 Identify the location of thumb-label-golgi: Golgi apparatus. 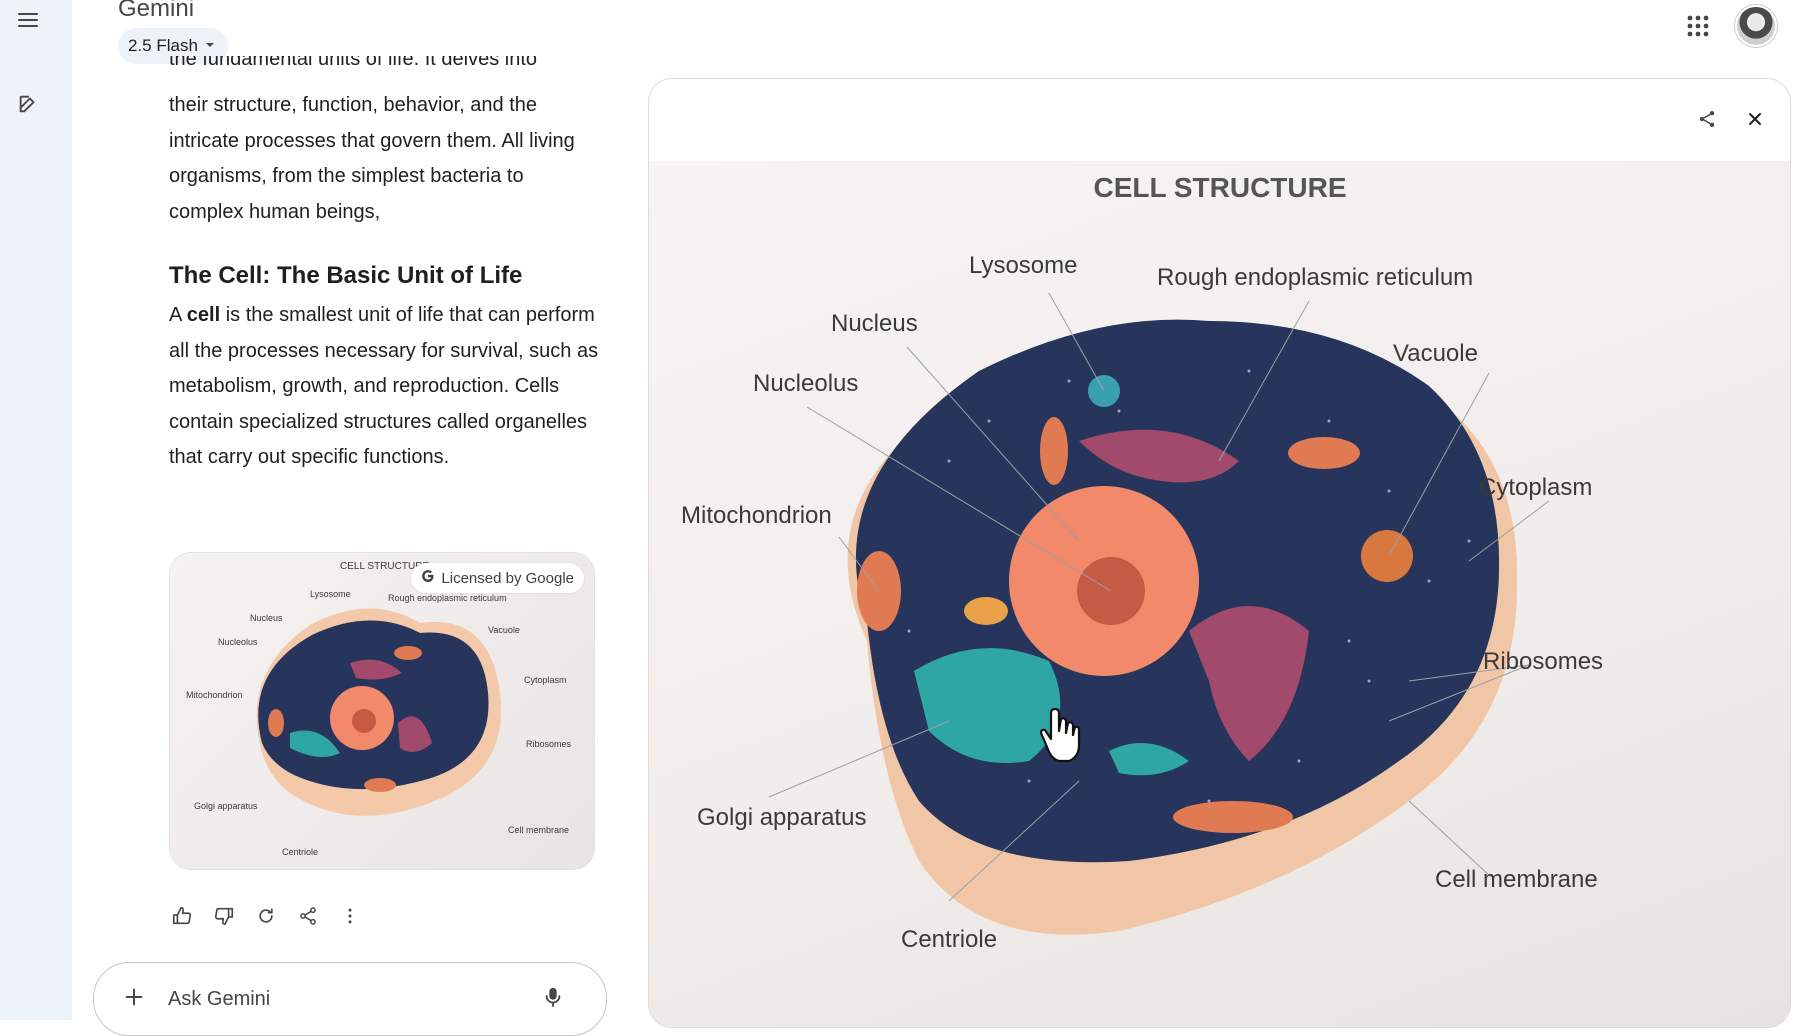
(226, 806).